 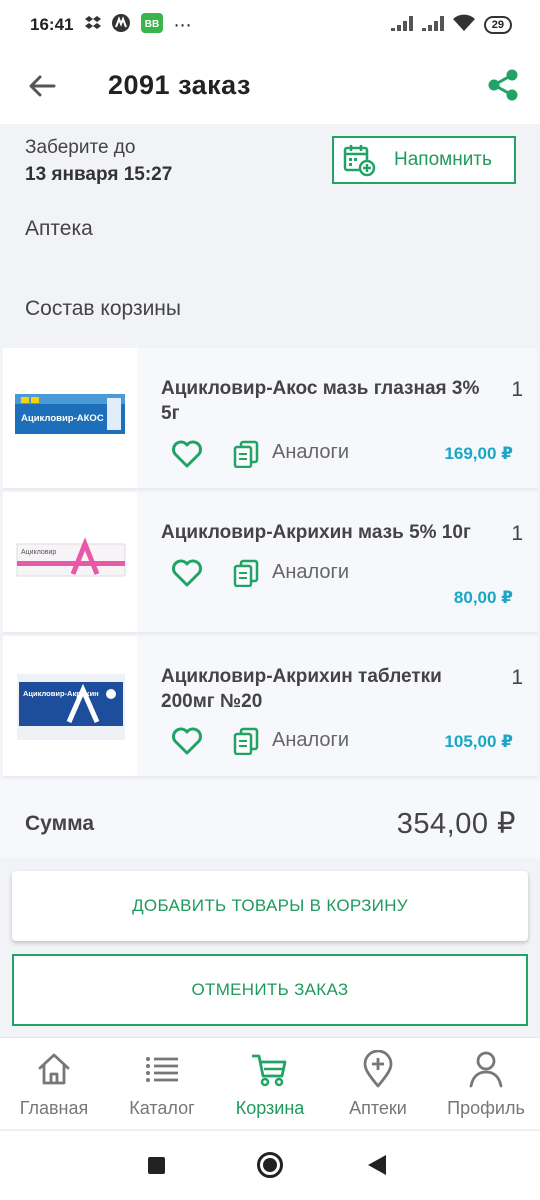 I want to click on cart-section-title: Состав корзины, so click(x=103, y=308).